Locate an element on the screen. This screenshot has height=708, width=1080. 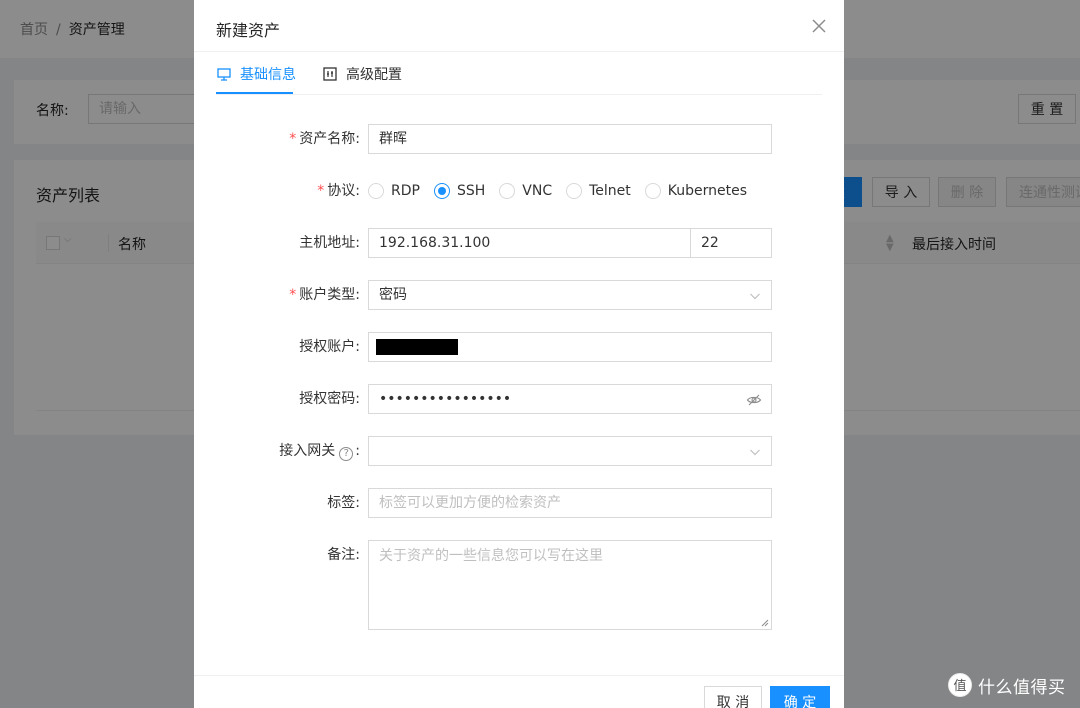
radio-rdp-label: RDP is located at coordinates (405, 191).